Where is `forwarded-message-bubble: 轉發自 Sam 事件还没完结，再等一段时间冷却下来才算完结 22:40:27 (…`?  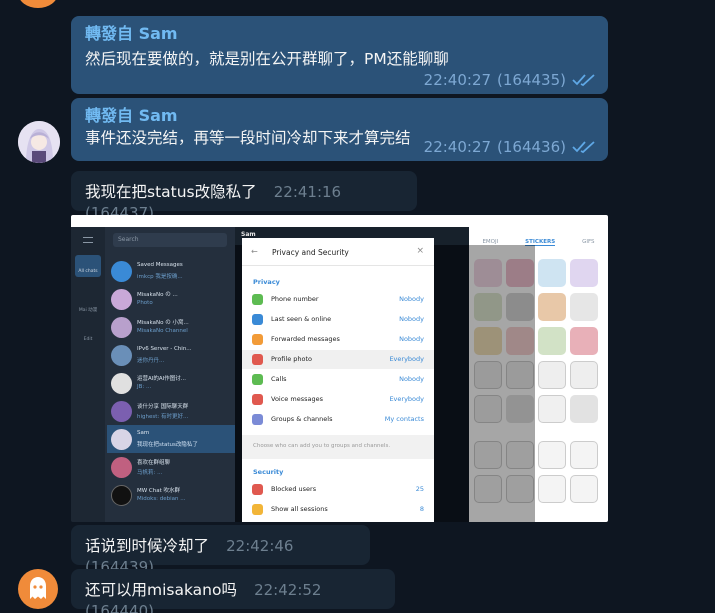
forwarded-message-bubble: 轉發自 Sam 事件还没完结，再等一段时间冷却下来才算完结 22:40:27 (… is located at coordinates (339, 129).